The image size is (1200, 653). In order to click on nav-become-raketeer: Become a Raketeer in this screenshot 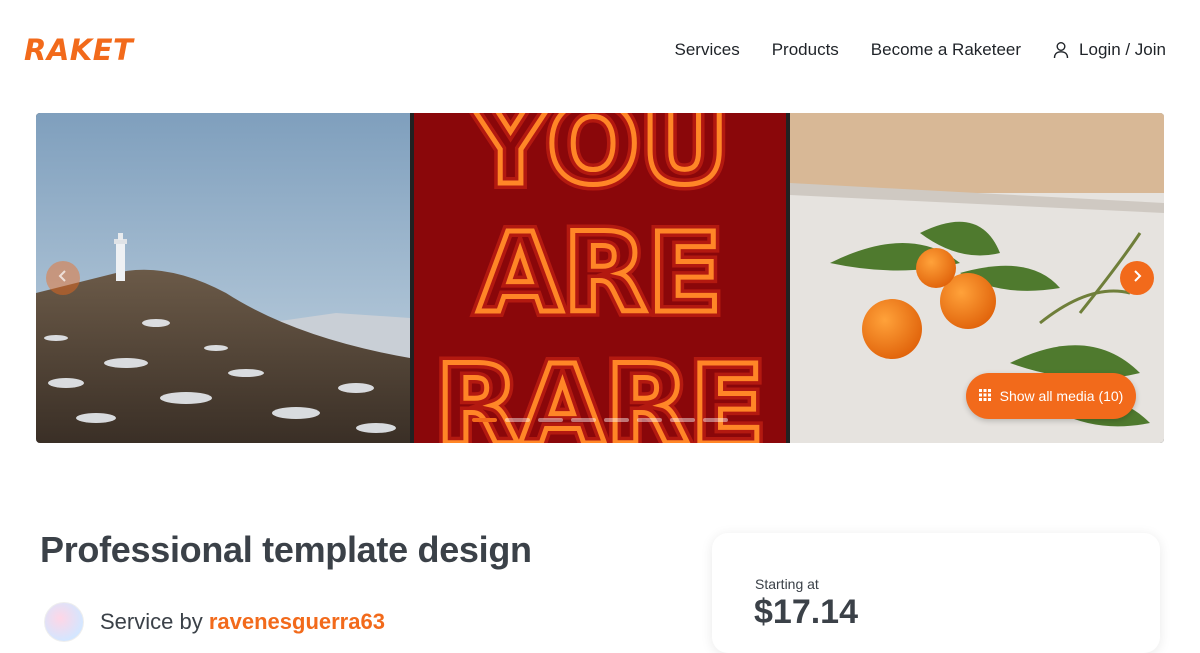, I will do `click(946, 50)`.